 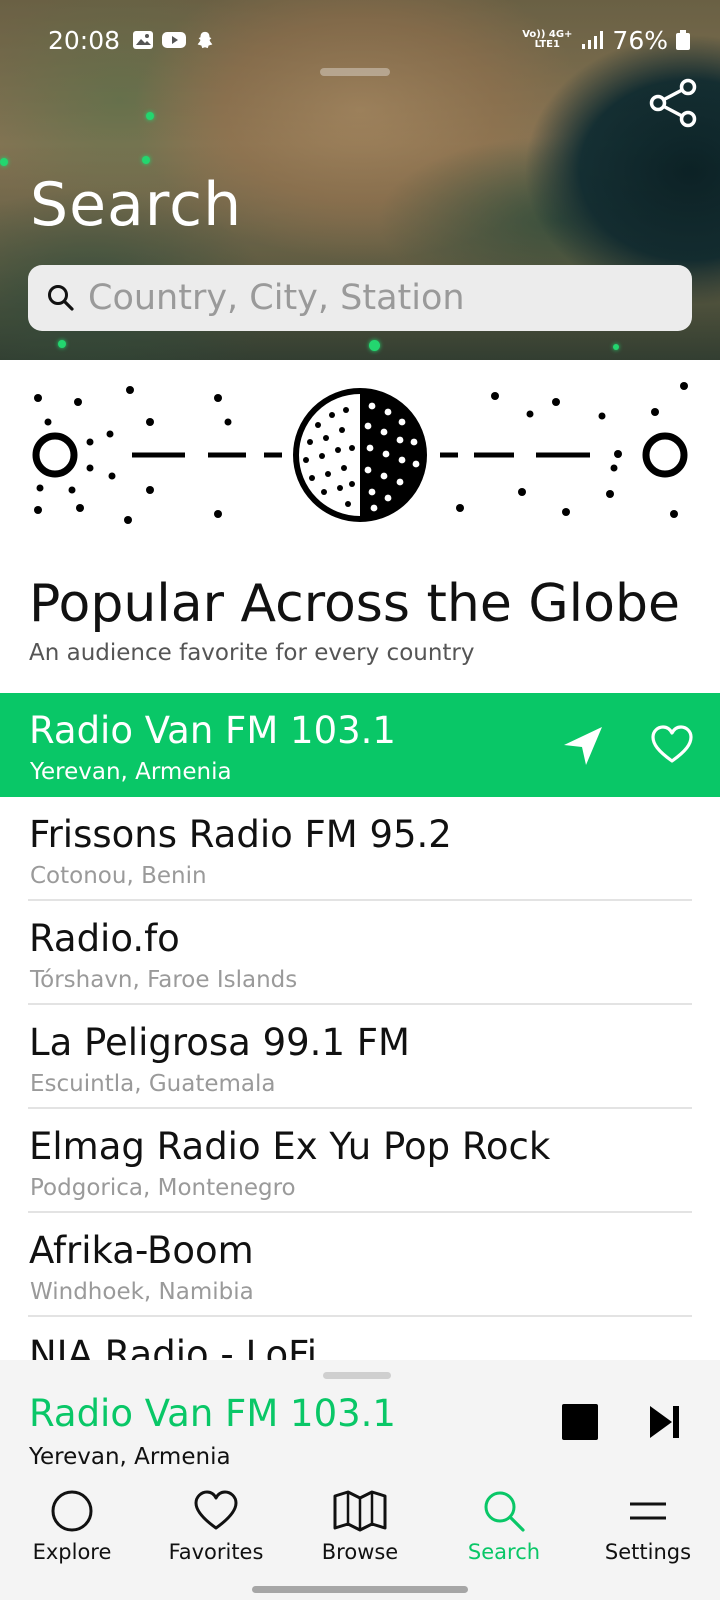 I want to click on home-indicator, so click(x=360, y=1589).